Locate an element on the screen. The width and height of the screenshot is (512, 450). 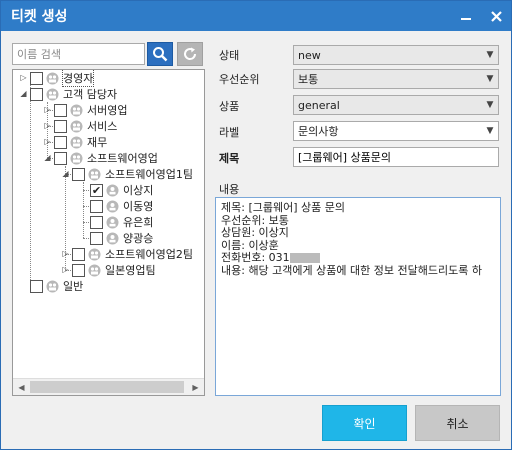
tree-item-label: 일반 is located at coordinates (73, 286).